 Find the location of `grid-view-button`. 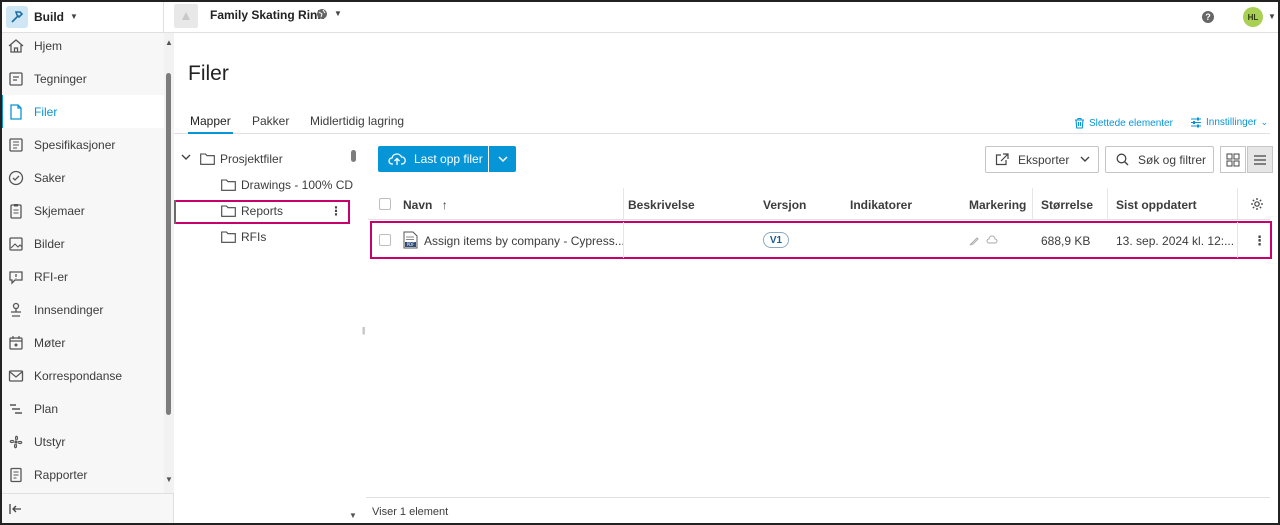

grid-view-button is located at coordinates (1233, 159).